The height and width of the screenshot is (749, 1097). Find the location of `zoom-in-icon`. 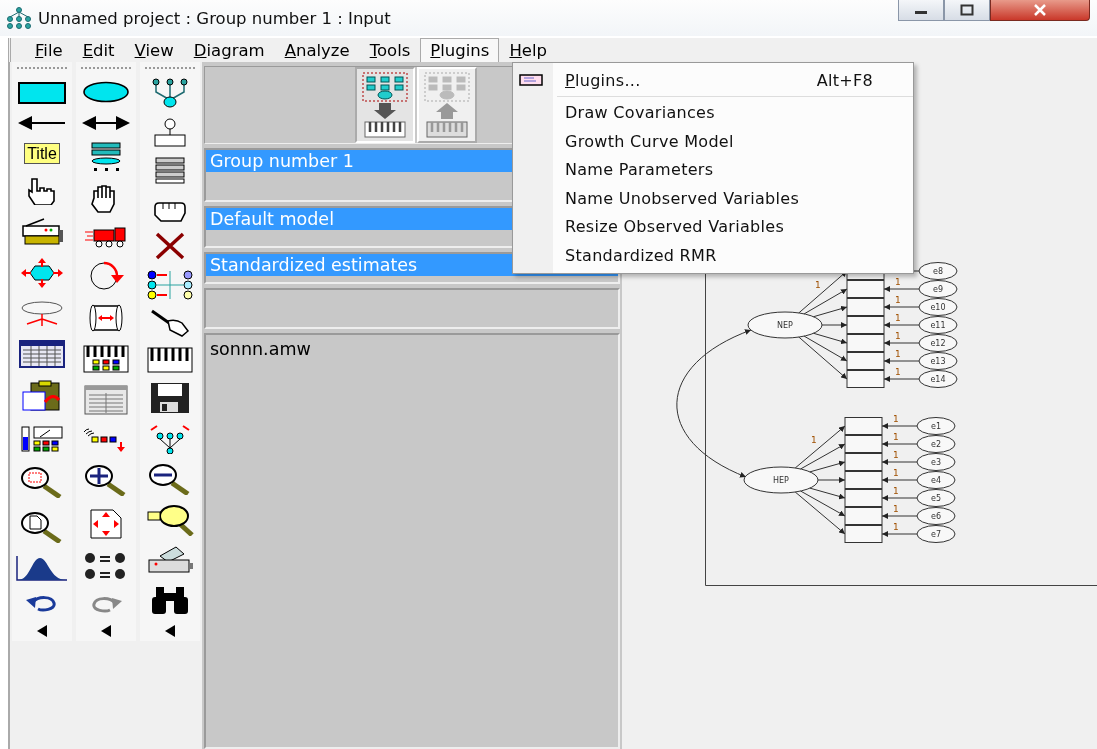

zoom-in-icon is located at coordinates (106, 479).